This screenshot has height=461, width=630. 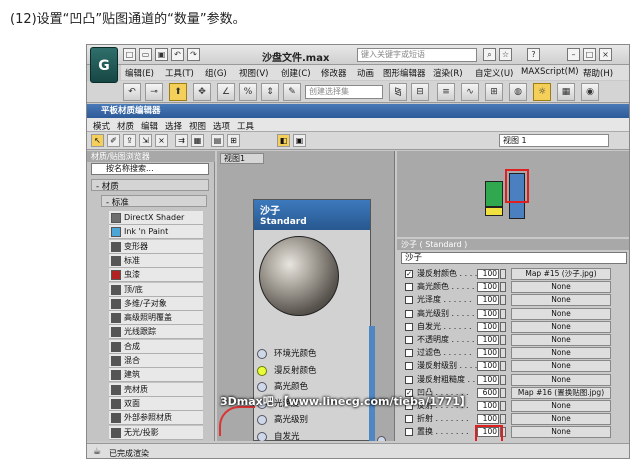 What do you see at coordinates (488, 392) in the screenshot?
I see `map-amount-input: 600` at bounding box center [488, 392].